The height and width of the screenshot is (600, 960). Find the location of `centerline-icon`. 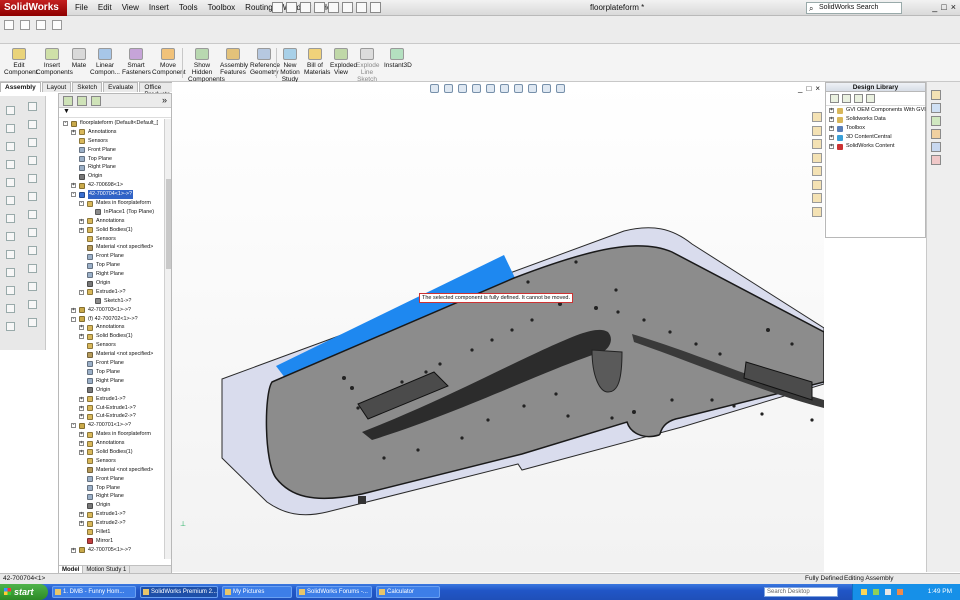

centerline-icon is located at coordinates (32, 160).